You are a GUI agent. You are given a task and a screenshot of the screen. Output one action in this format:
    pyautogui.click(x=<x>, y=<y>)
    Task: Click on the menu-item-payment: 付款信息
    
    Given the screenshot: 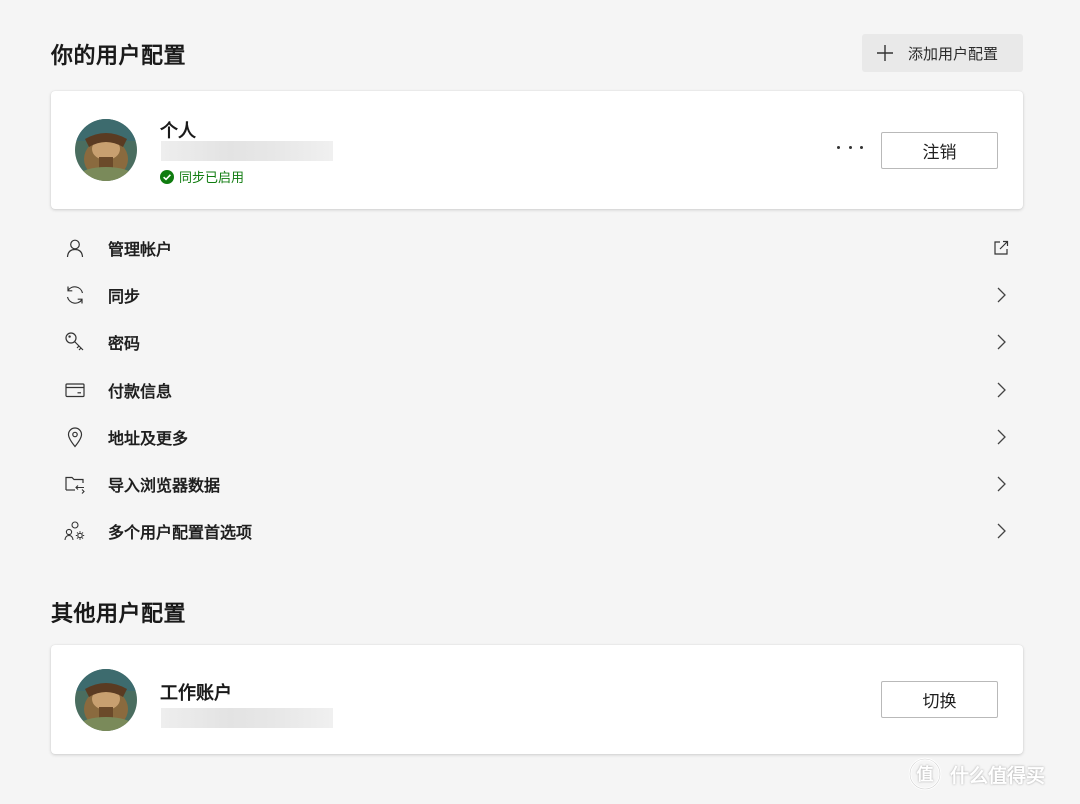 What is the action you would take?
    pyautogui.click(x=537, y=389)
    